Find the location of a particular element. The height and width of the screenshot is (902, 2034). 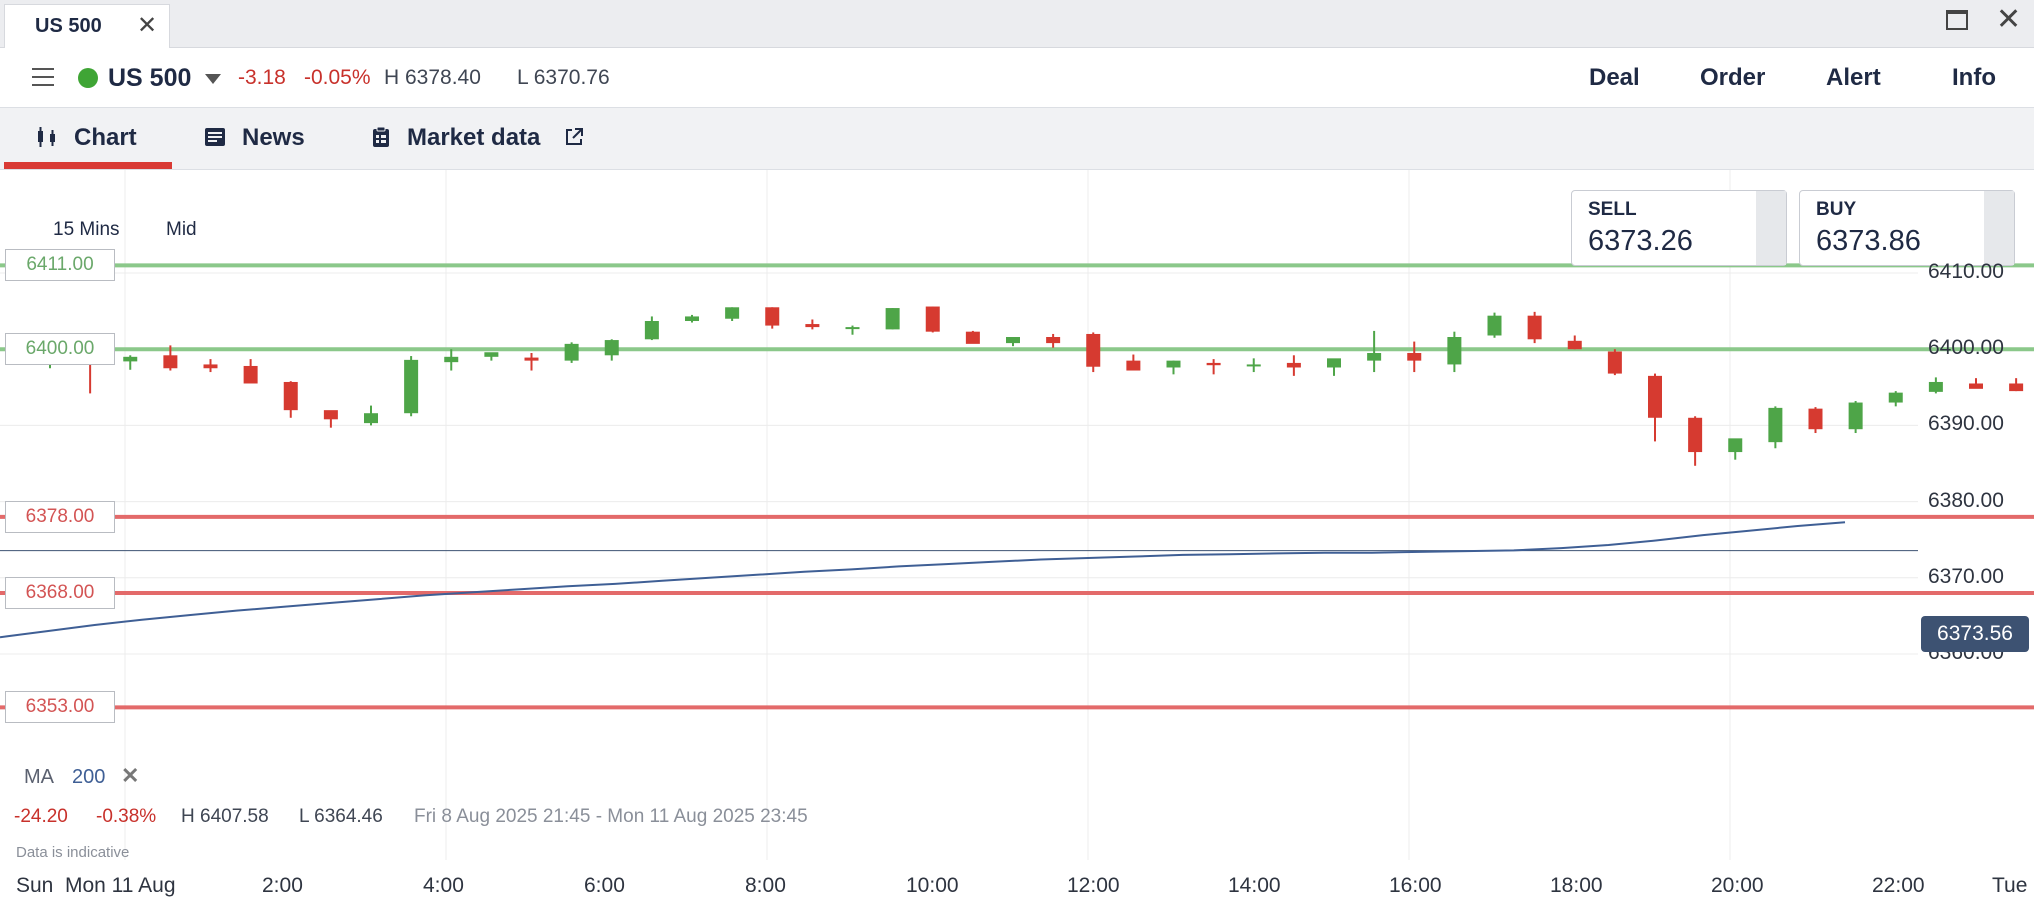

x-tick-label: Sun is located at coordinates (35, 885).